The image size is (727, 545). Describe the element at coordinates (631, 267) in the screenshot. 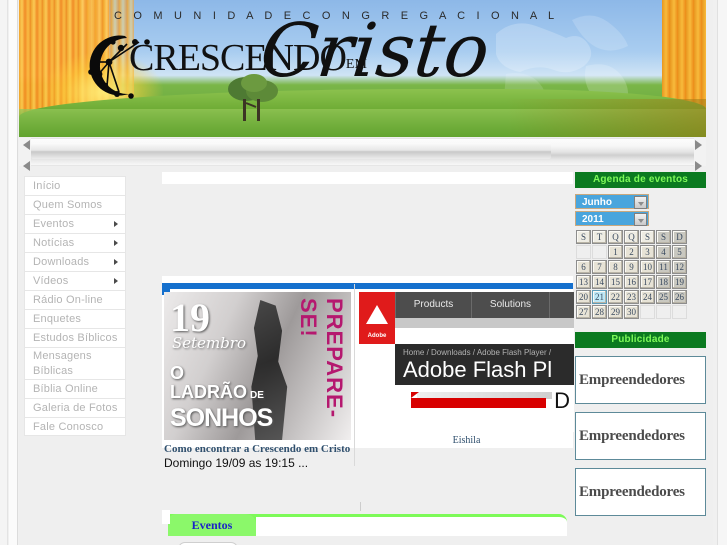

I see `calendar-day: 9` at that location.